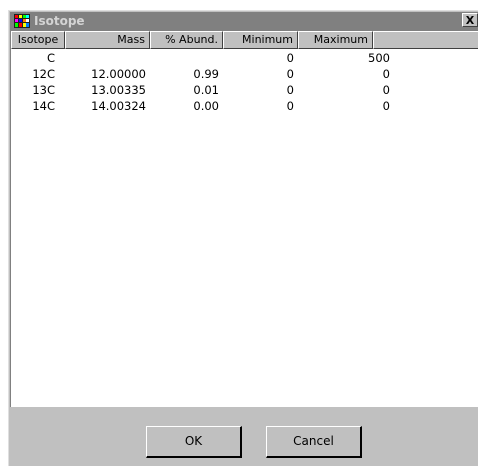 The image size is (478, 466). What do you see at coordinates (243, 436) in the screenshot?
I see `button-bar: OK Cancel` at bounding box center [243, 436].